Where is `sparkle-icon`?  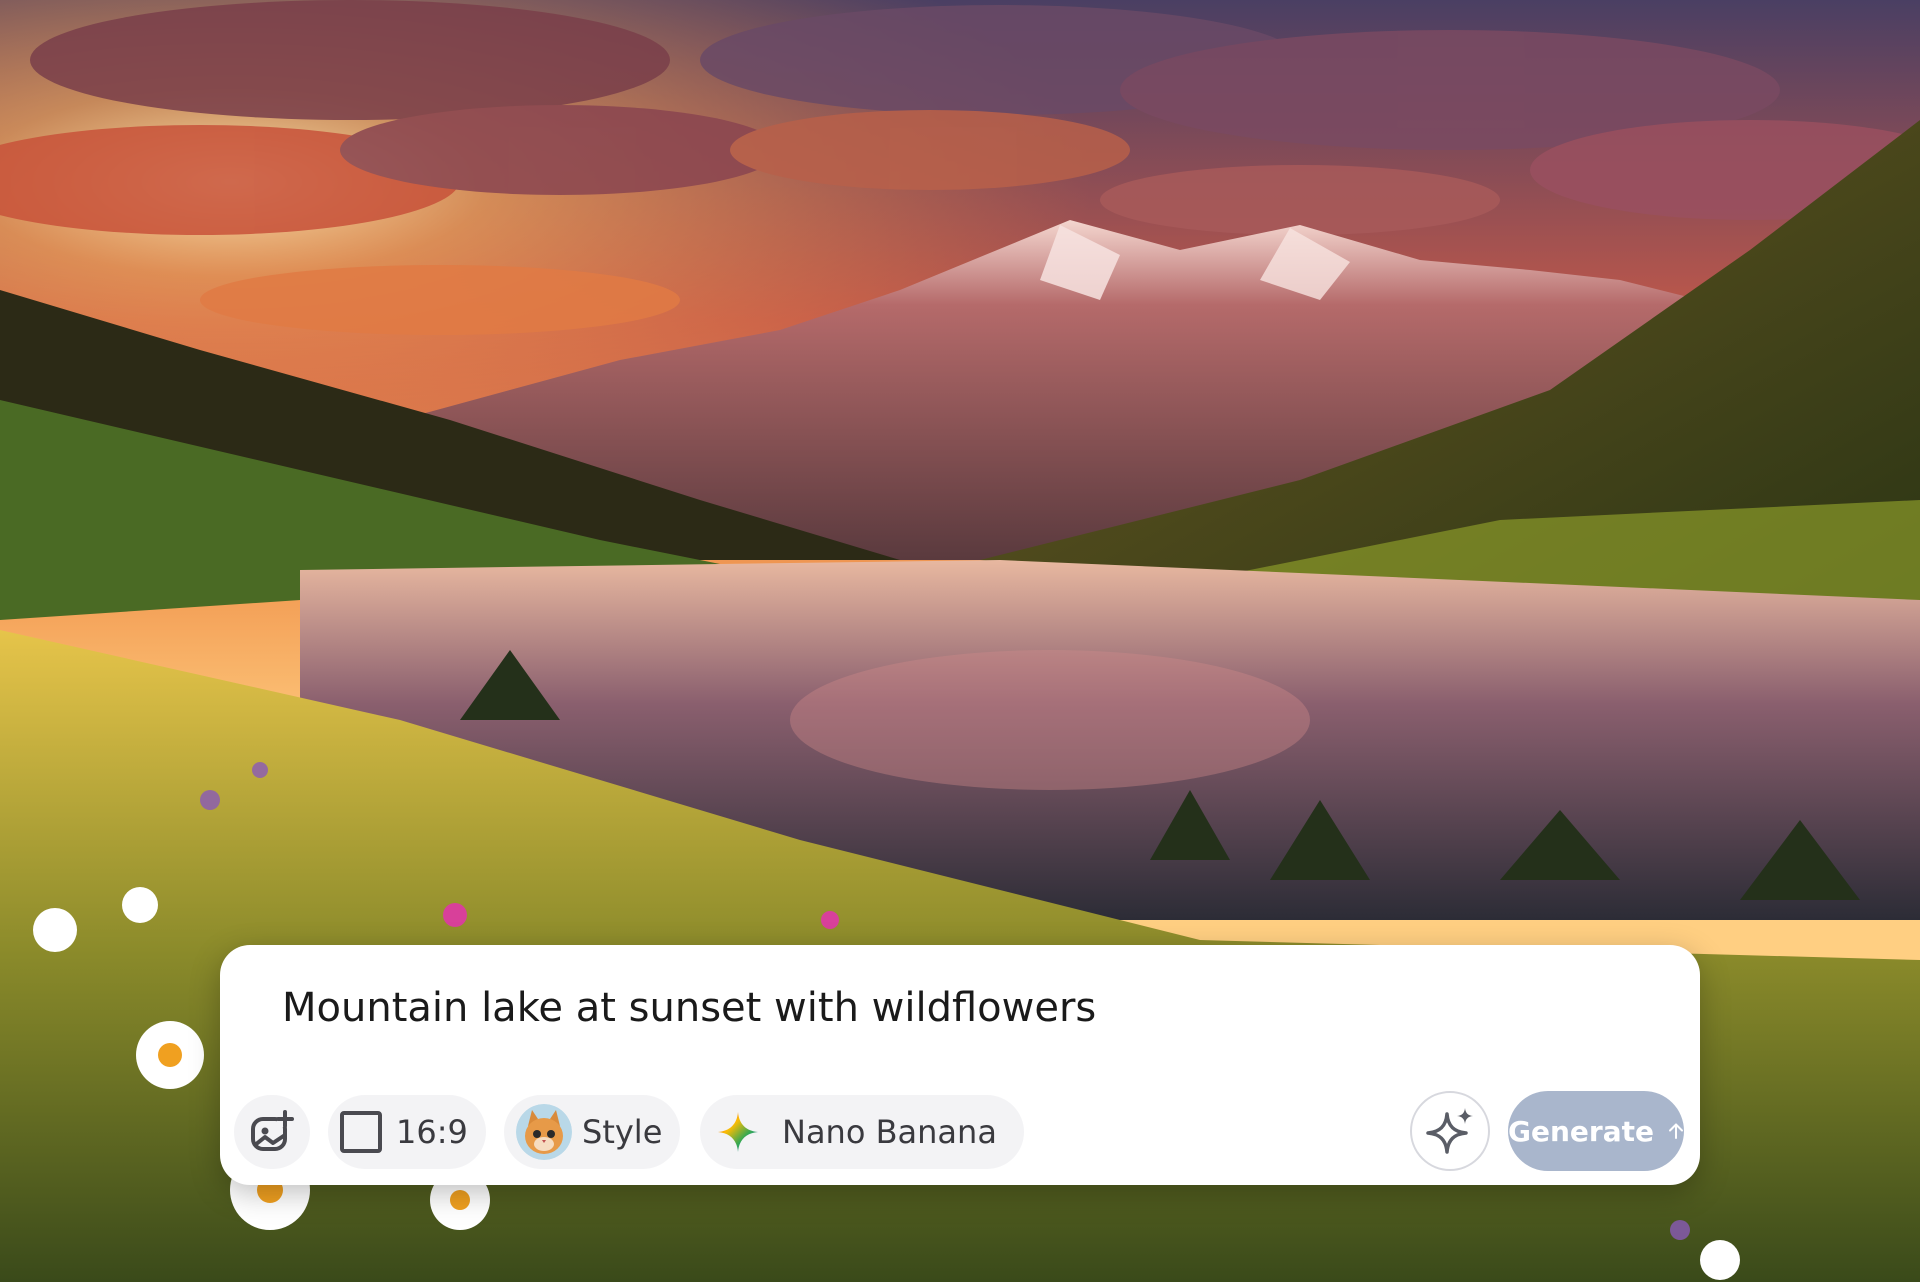 sparkle-icon is located at coordinates (1449, 1131).